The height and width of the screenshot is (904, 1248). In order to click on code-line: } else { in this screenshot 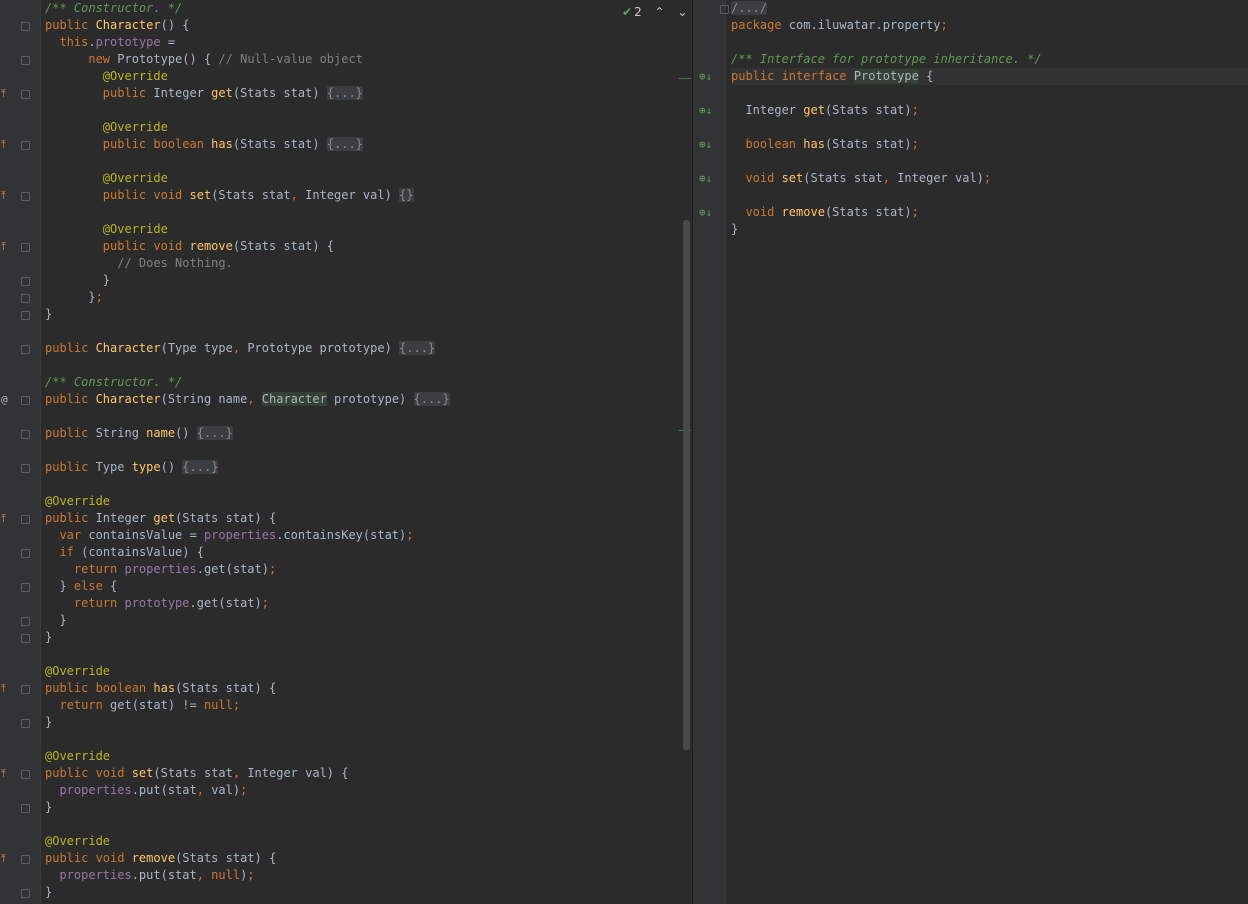, I will do `click(362, 586)`.